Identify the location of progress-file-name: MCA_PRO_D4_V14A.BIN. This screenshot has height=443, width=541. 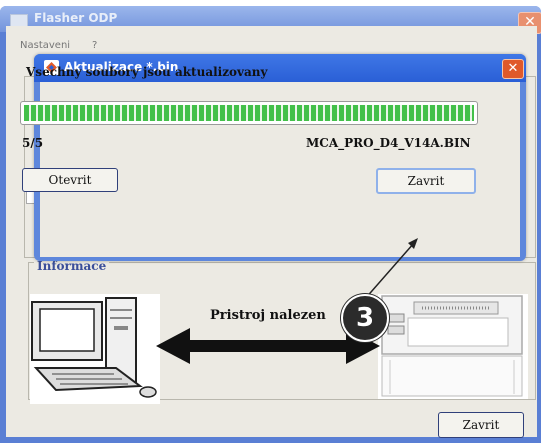
(388, 143).